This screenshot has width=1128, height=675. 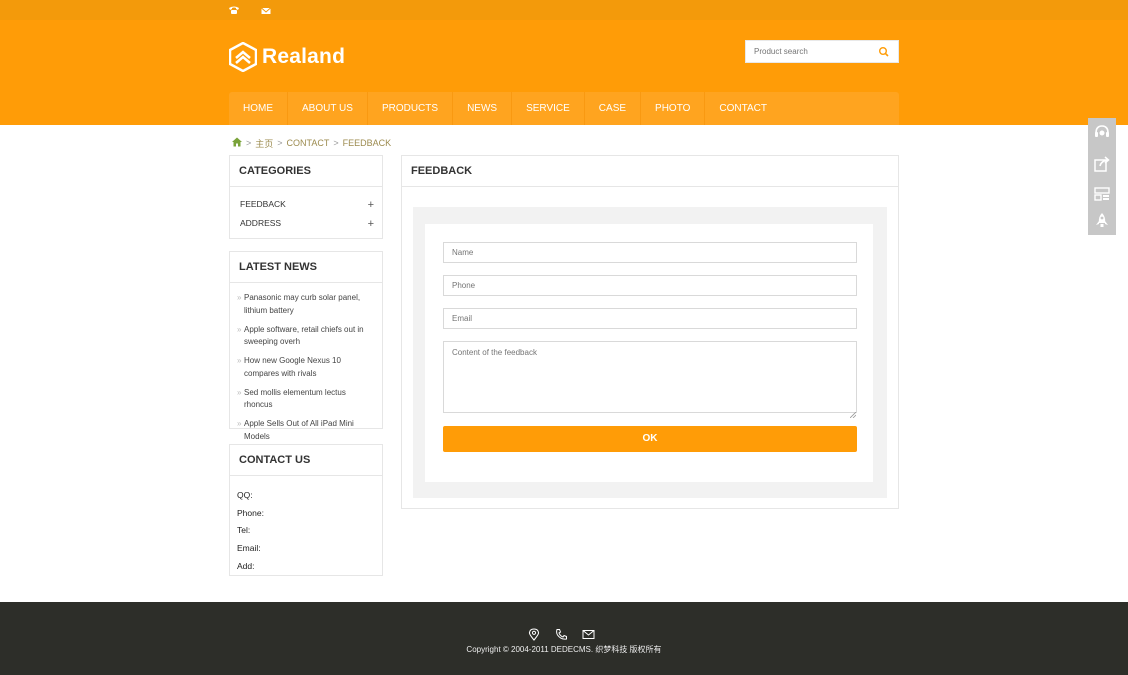 I want to click on contact-us-title: CONTACT US, so click(x=306, y=460).